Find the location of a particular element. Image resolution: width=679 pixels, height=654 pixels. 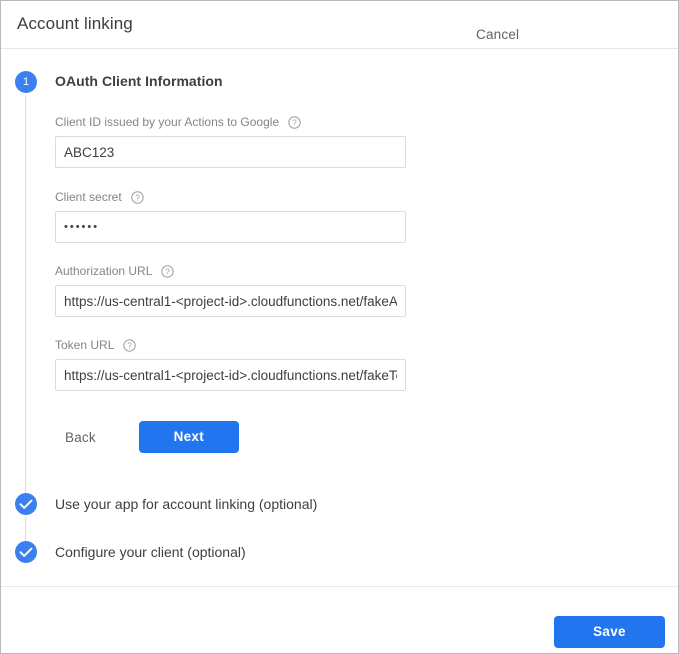

field-token-url: Token URL ? is located at coordinates (230, 364).